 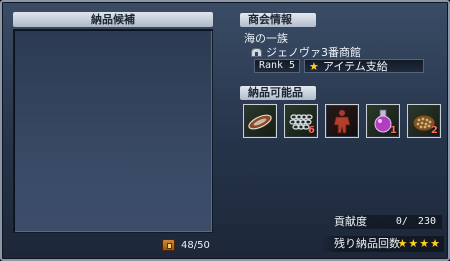 What do you see at coordinates (278, 20) in the screenshot?
I see `company-info-header: 商会情報` at bounding box center [278, 20].